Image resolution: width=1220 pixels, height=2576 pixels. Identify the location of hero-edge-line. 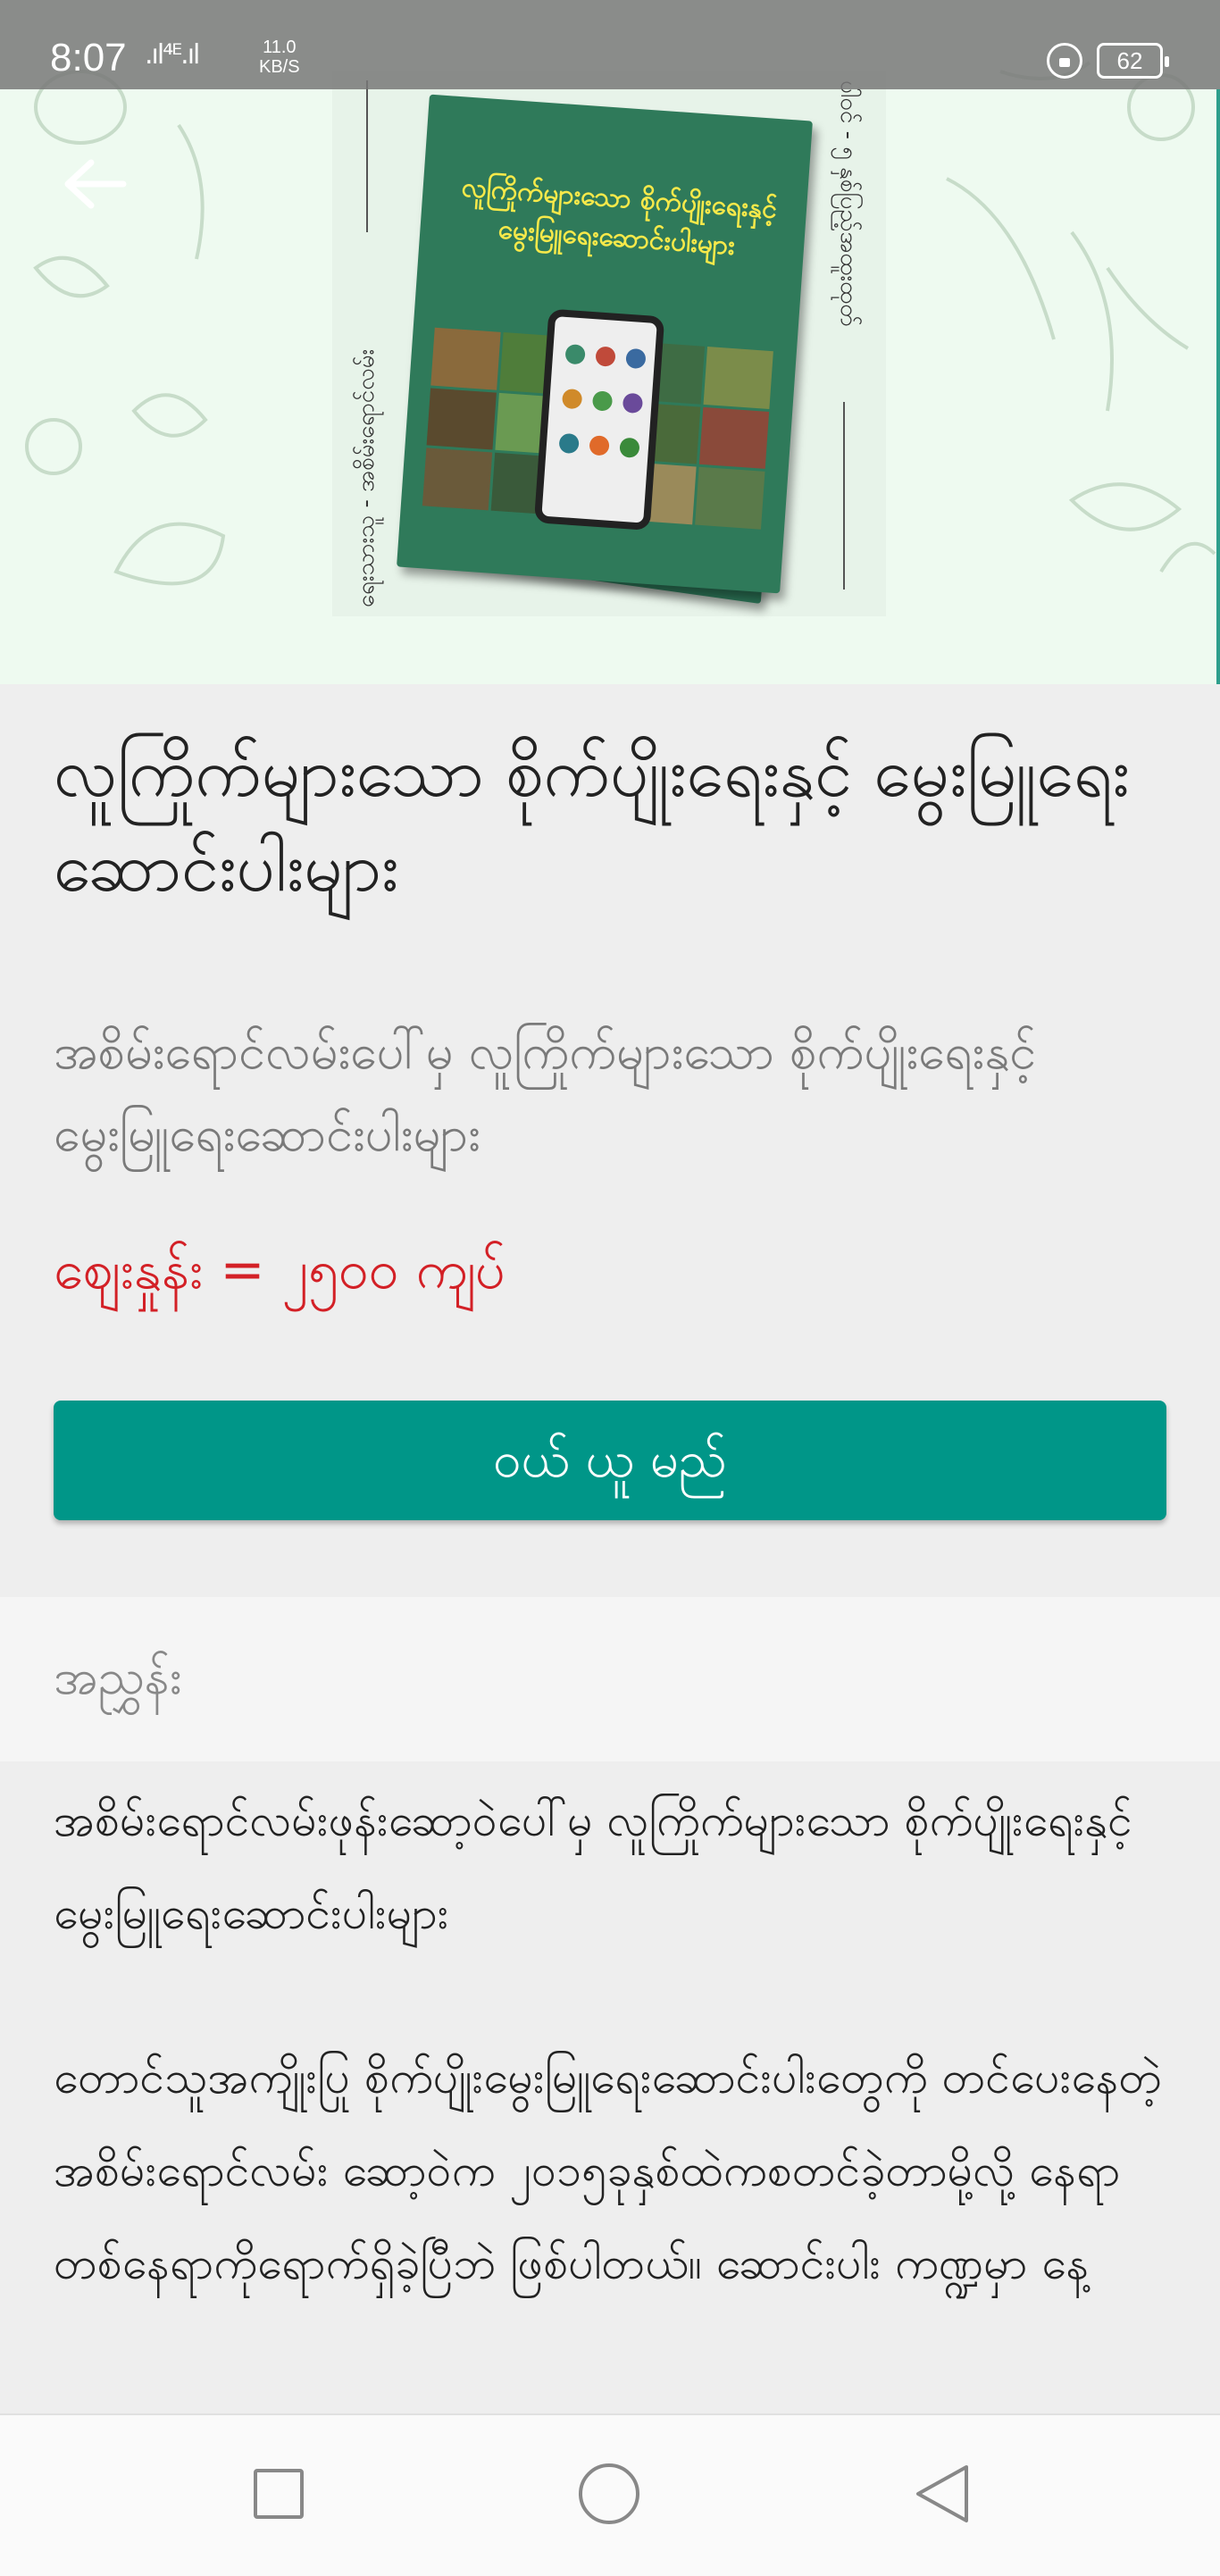
(1218, 387).